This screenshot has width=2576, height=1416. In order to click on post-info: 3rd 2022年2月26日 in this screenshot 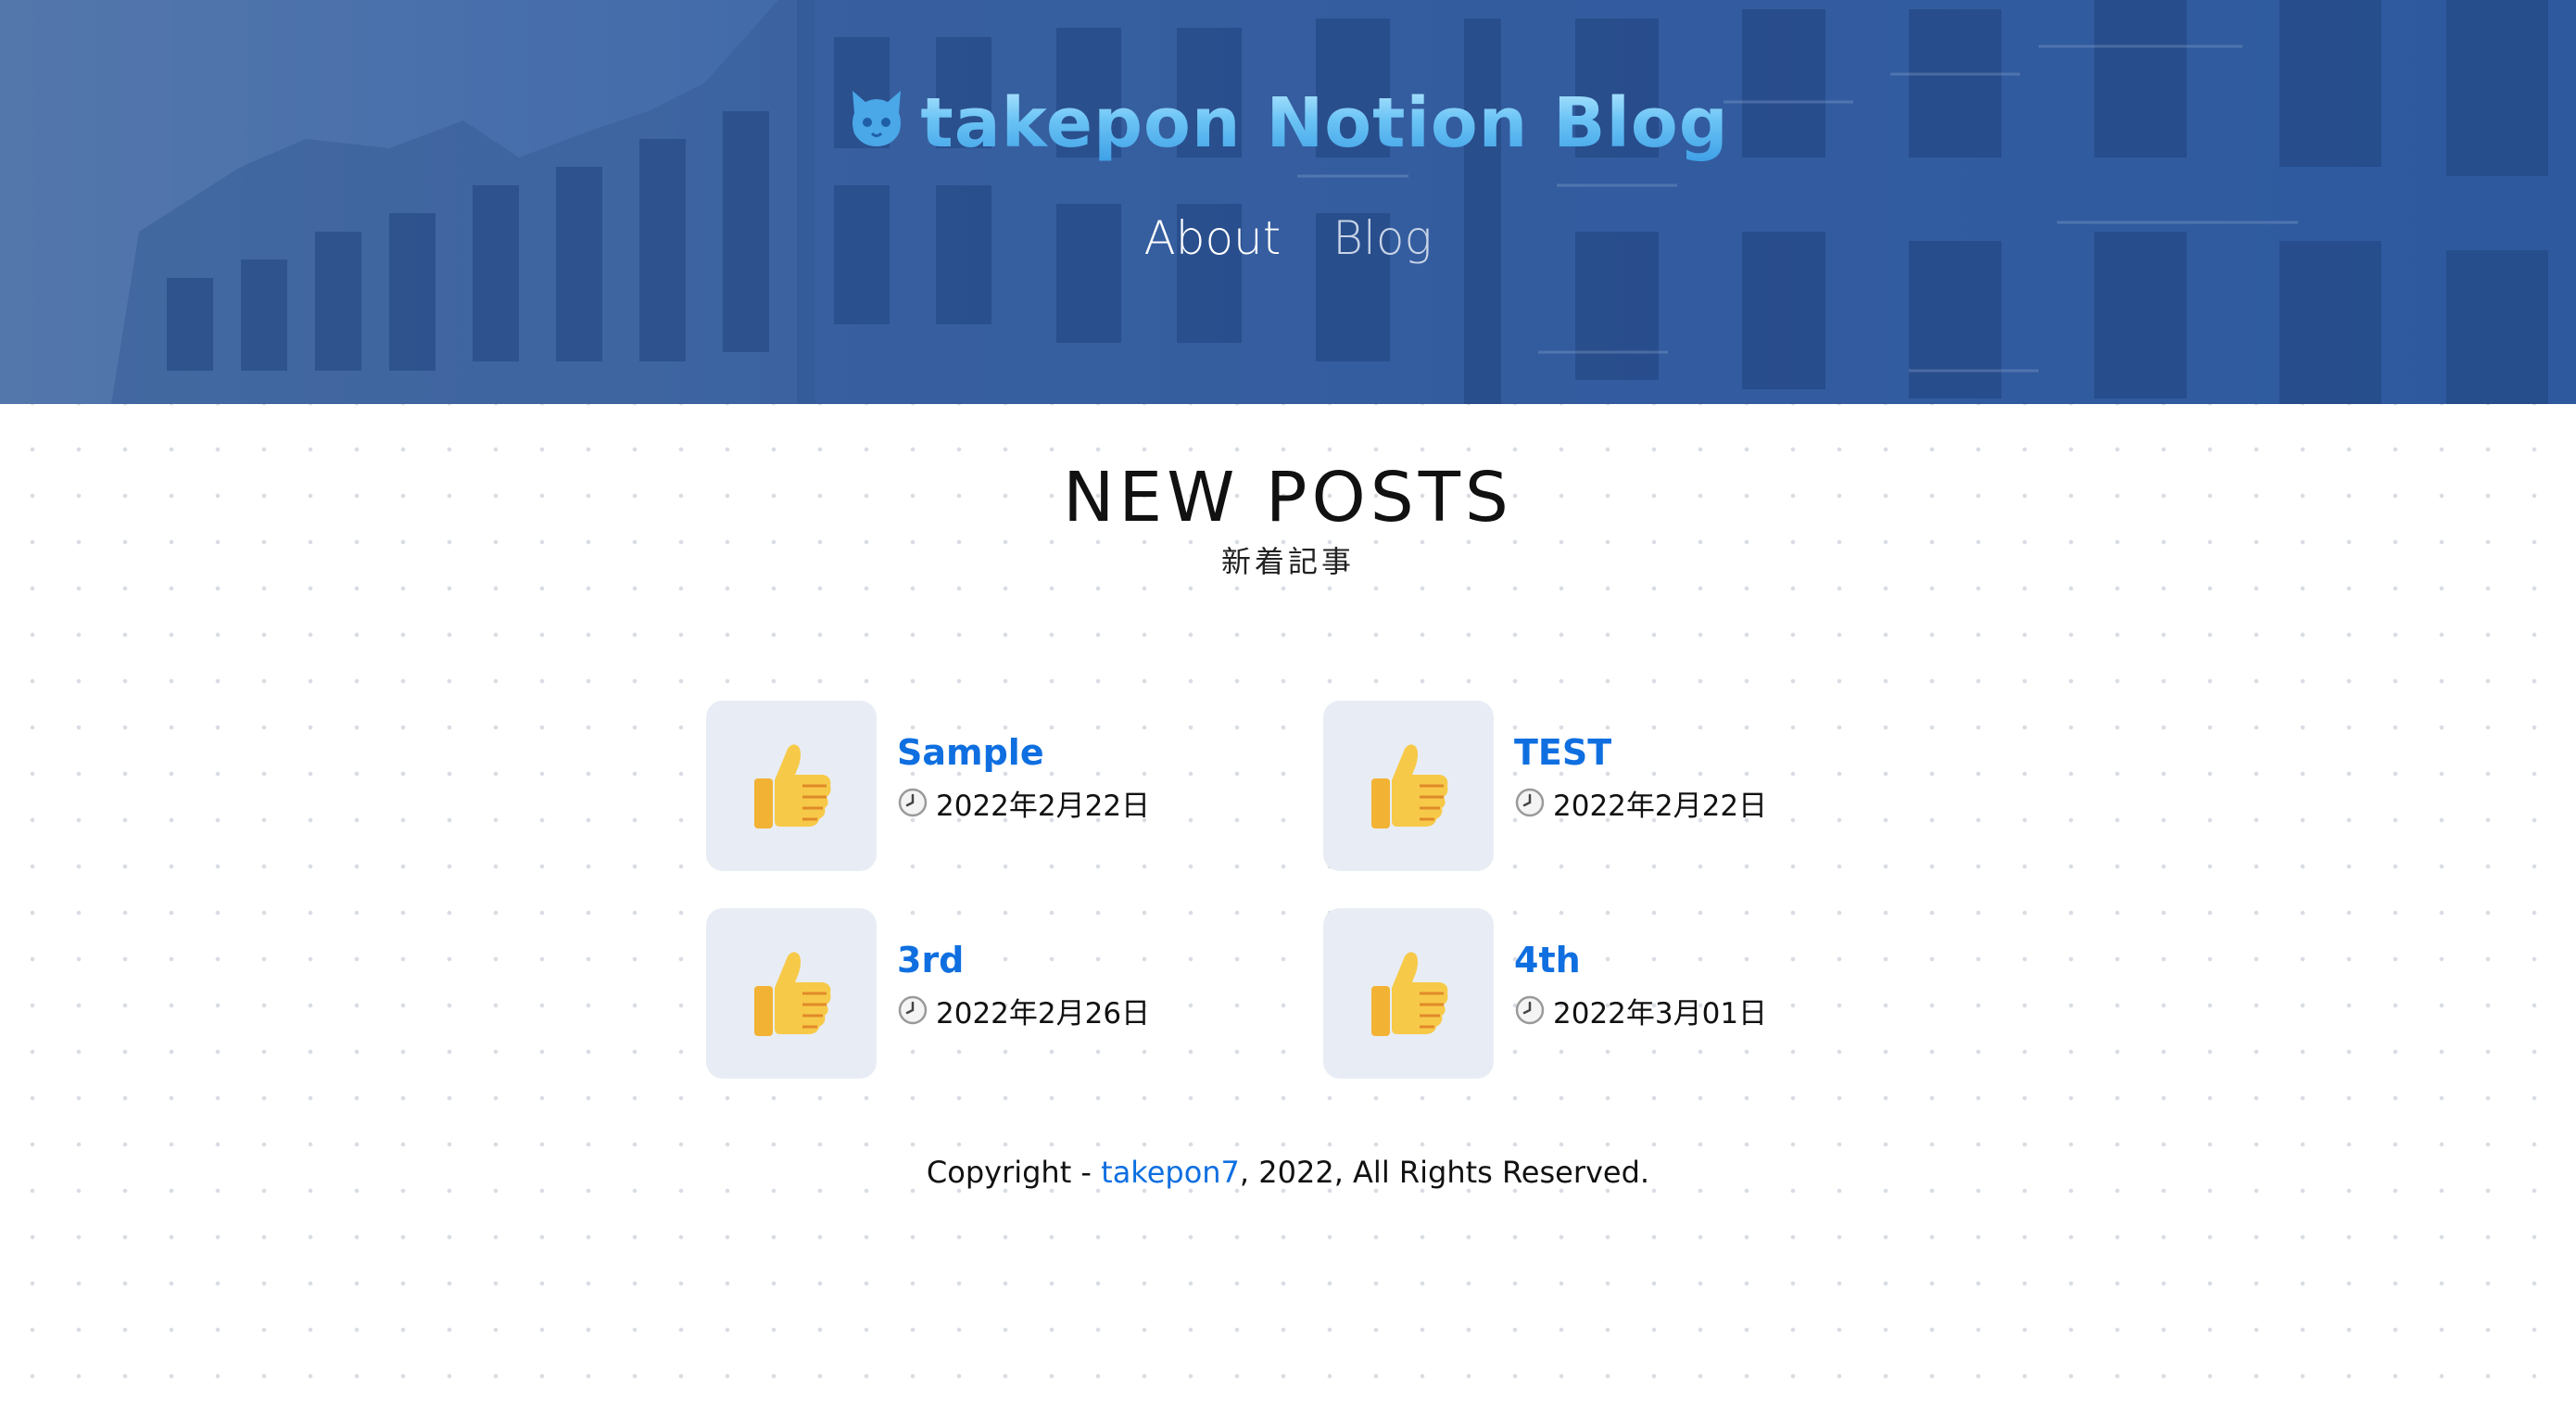, I will do `click(1024, 970)`.